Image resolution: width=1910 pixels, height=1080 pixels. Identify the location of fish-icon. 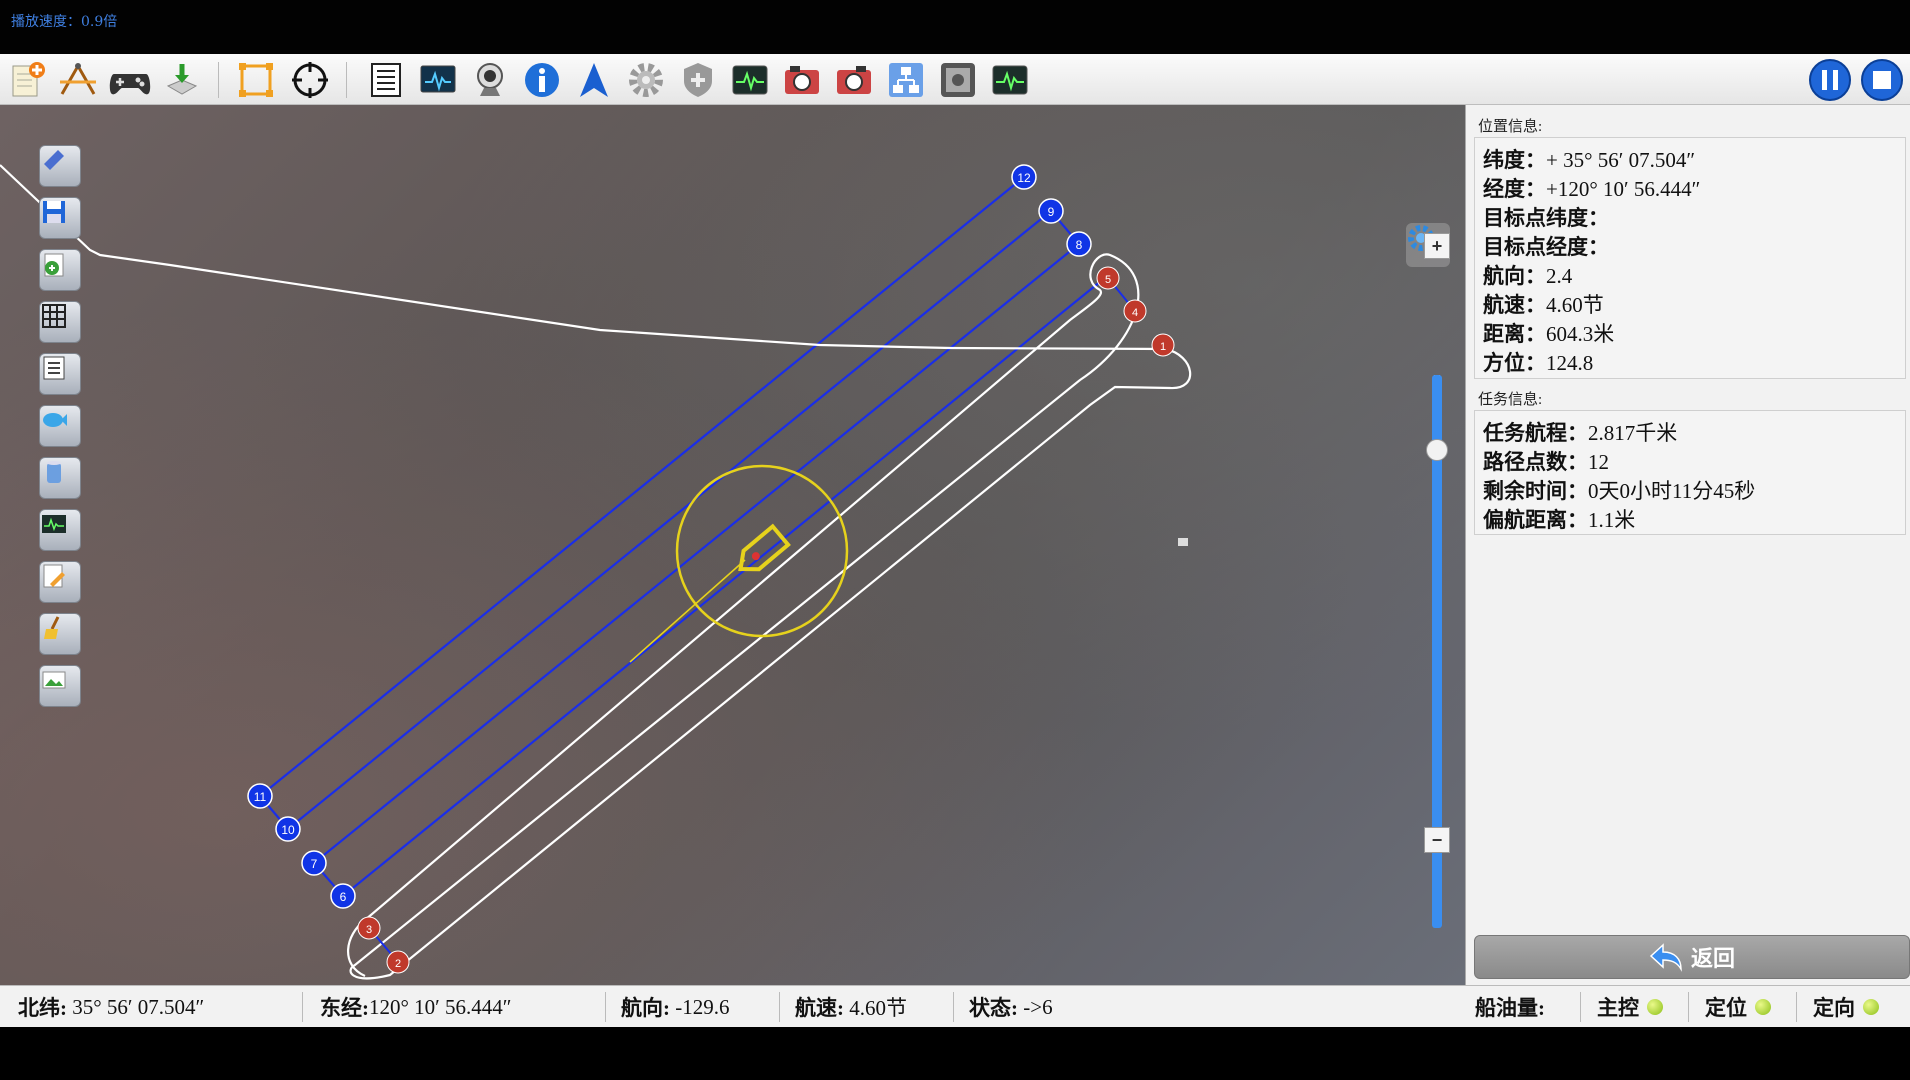
(60, 426).